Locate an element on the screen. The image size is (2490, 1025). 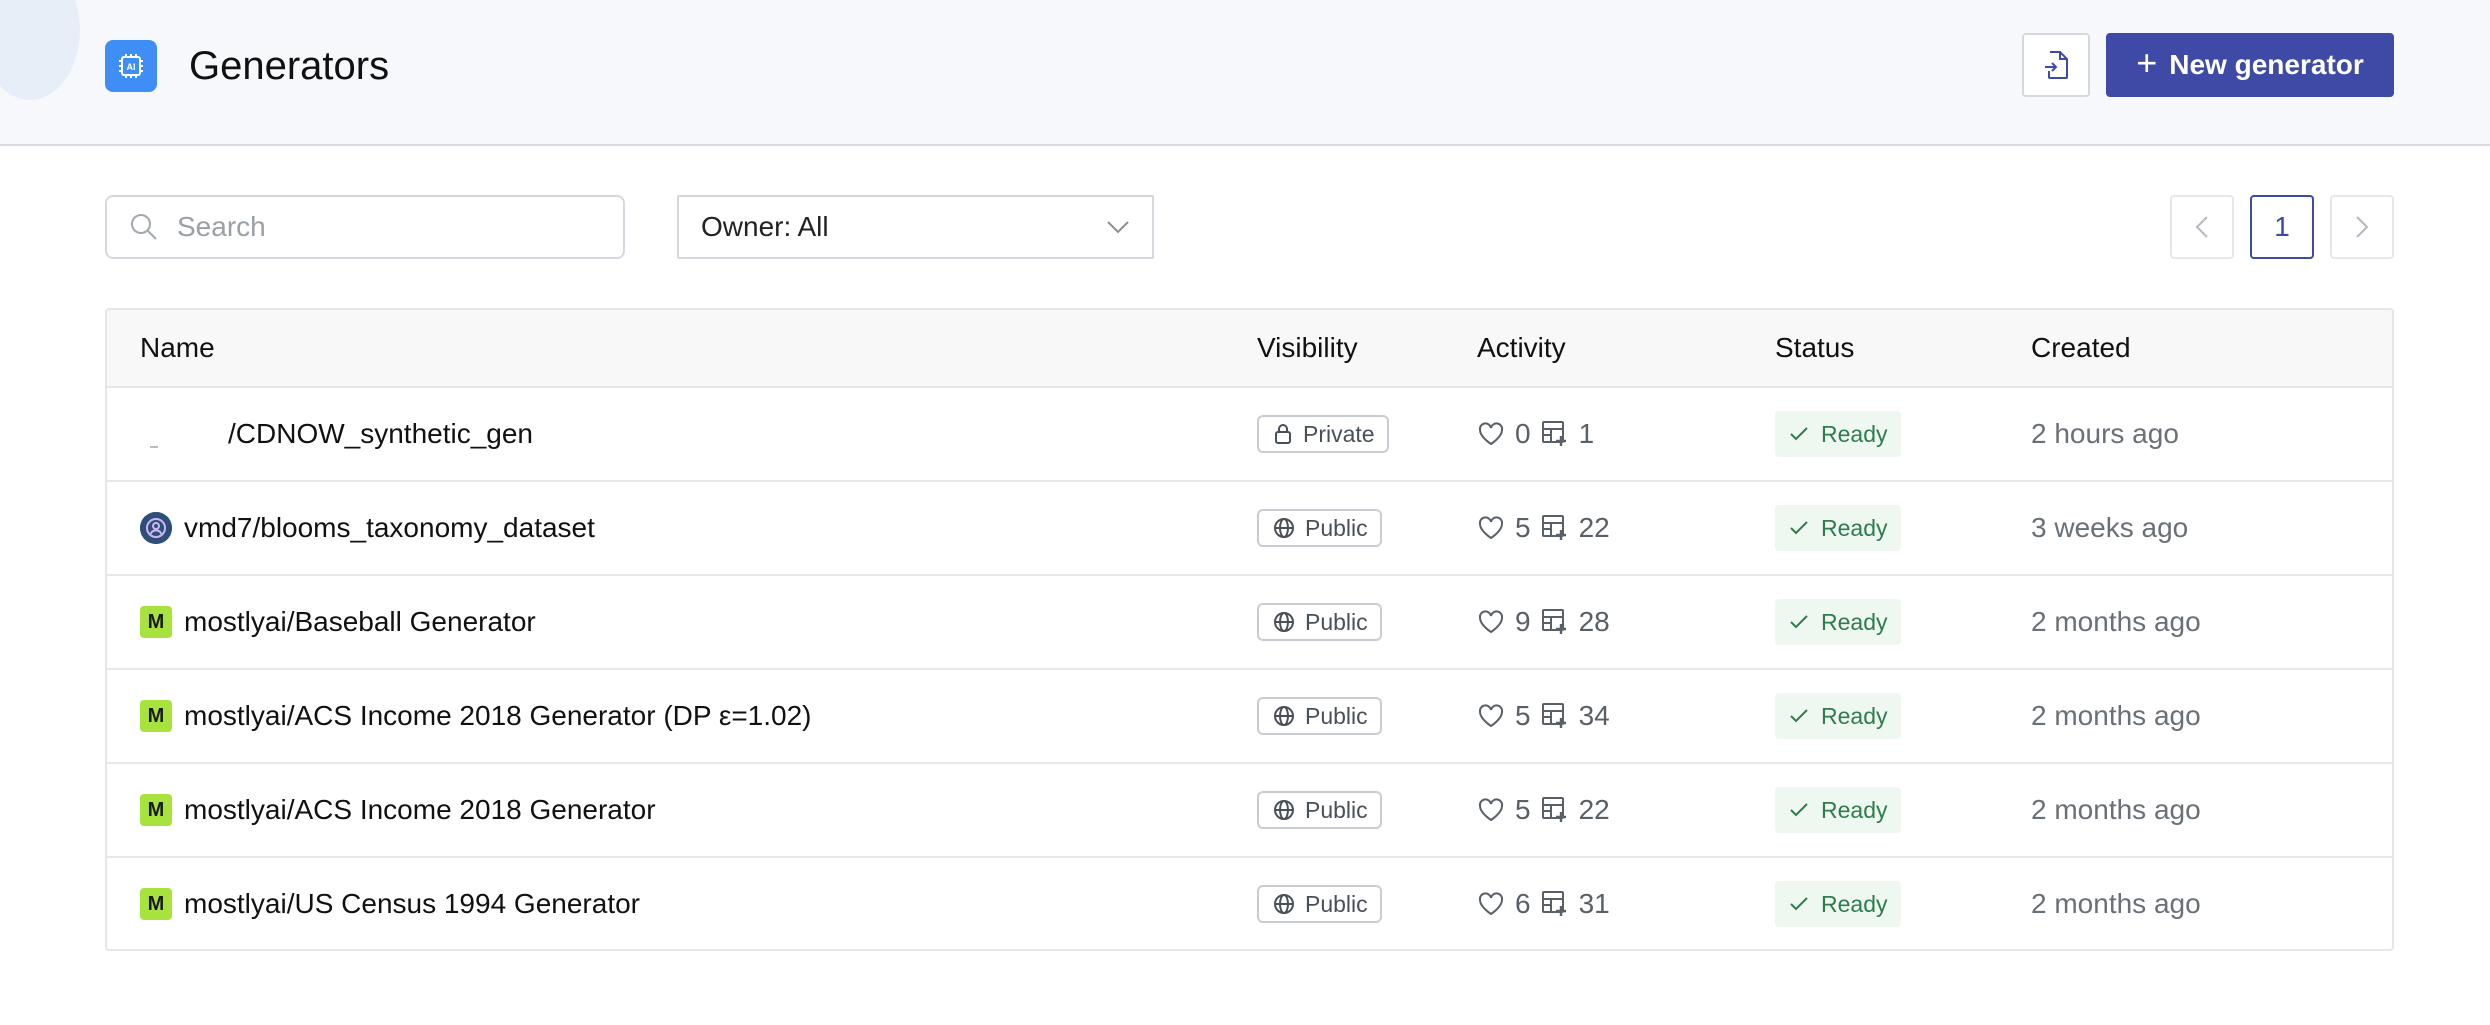
new-generator-button: + New generator is located at coordinates (2250, 65).